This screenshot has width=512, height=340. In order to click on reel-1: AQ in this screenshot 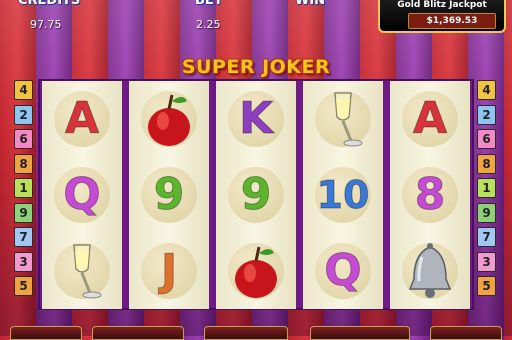, I will do `click(82, 195)`.